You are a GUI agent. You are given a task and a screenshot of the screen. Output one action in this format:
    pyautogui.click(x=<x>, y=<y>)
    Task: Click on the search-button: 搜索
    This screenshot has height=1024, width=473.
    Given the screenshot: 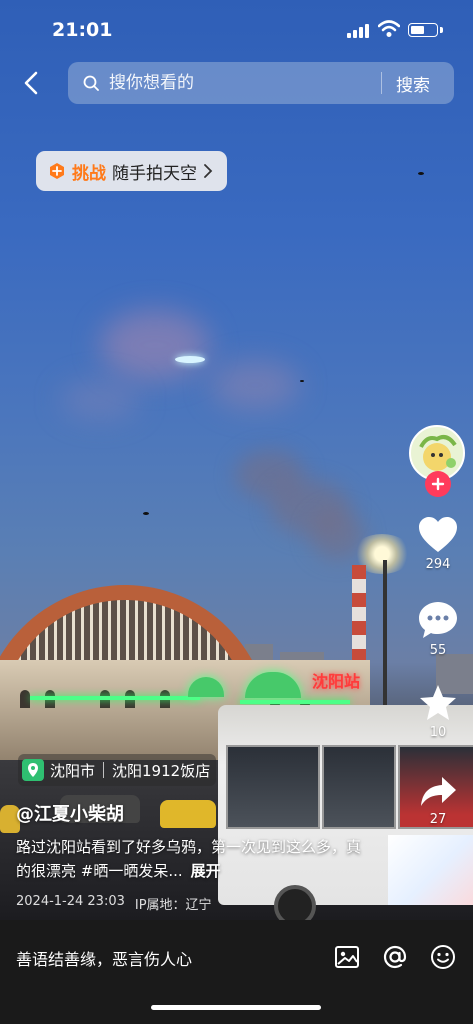 What is the action you would take?
    pyautogui.click(x=413, y=83)
    